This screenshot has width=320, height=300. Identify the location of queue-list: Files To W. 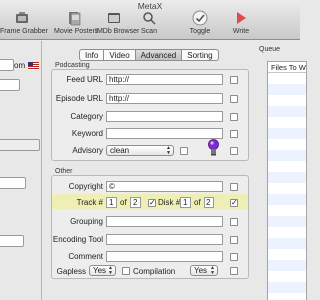
(287, 180).